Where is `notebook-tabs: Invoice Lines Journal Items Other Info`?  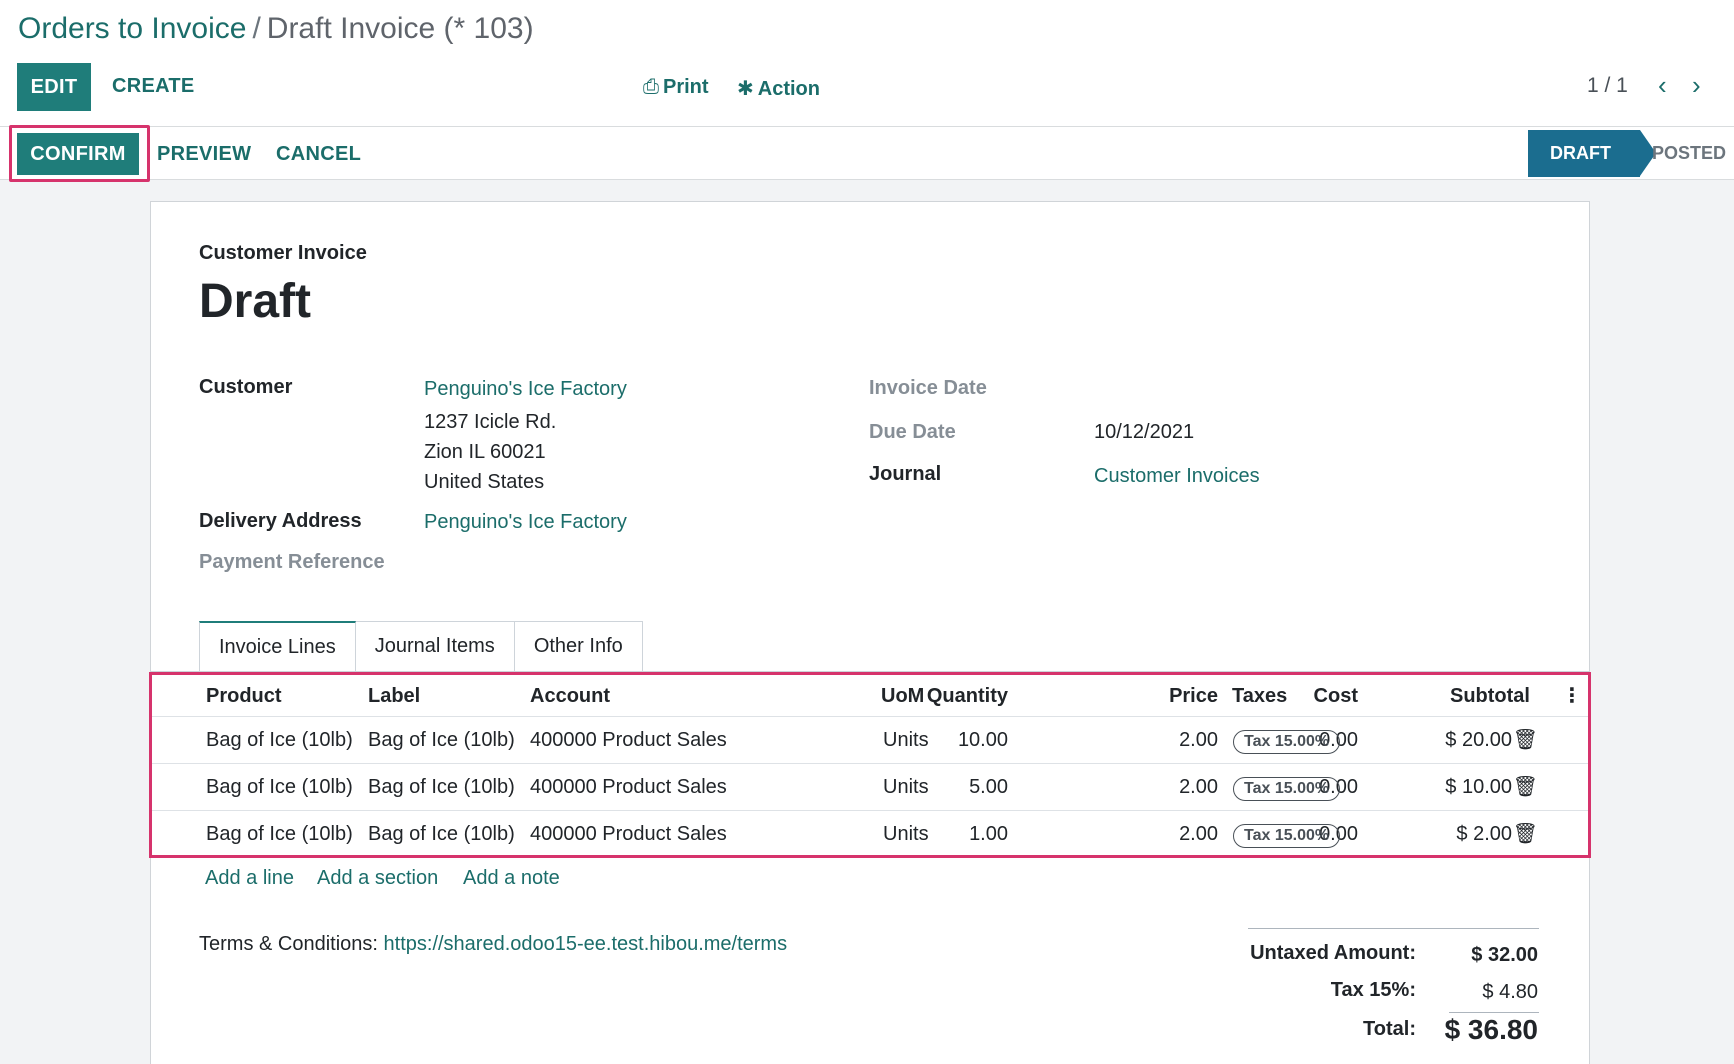
notebook-tabs: Invoice Lines Journal Items Other Info is located at coordinates (421, 646).